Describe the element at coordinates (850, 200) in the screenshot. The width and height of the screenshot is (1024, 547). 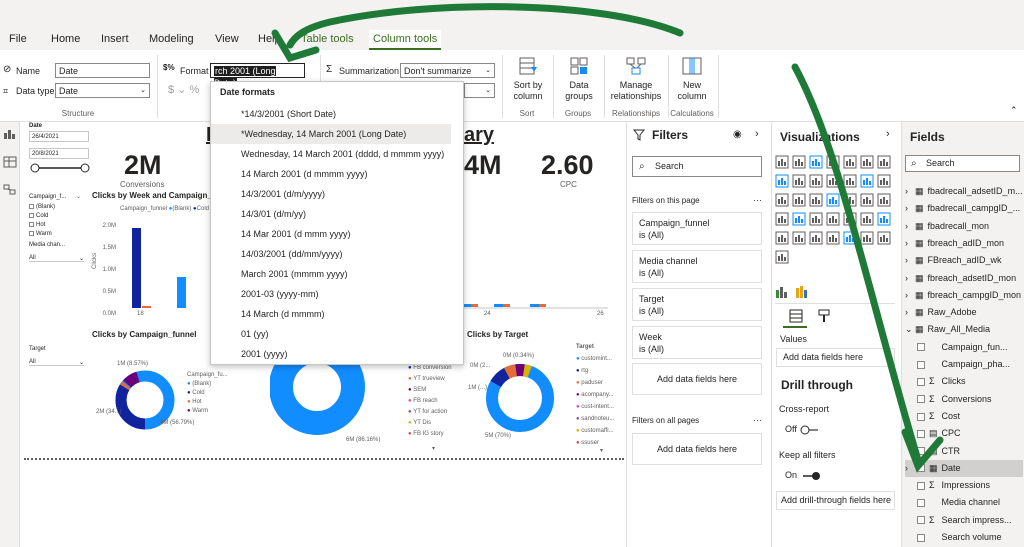
I see `map-icon` at that location.